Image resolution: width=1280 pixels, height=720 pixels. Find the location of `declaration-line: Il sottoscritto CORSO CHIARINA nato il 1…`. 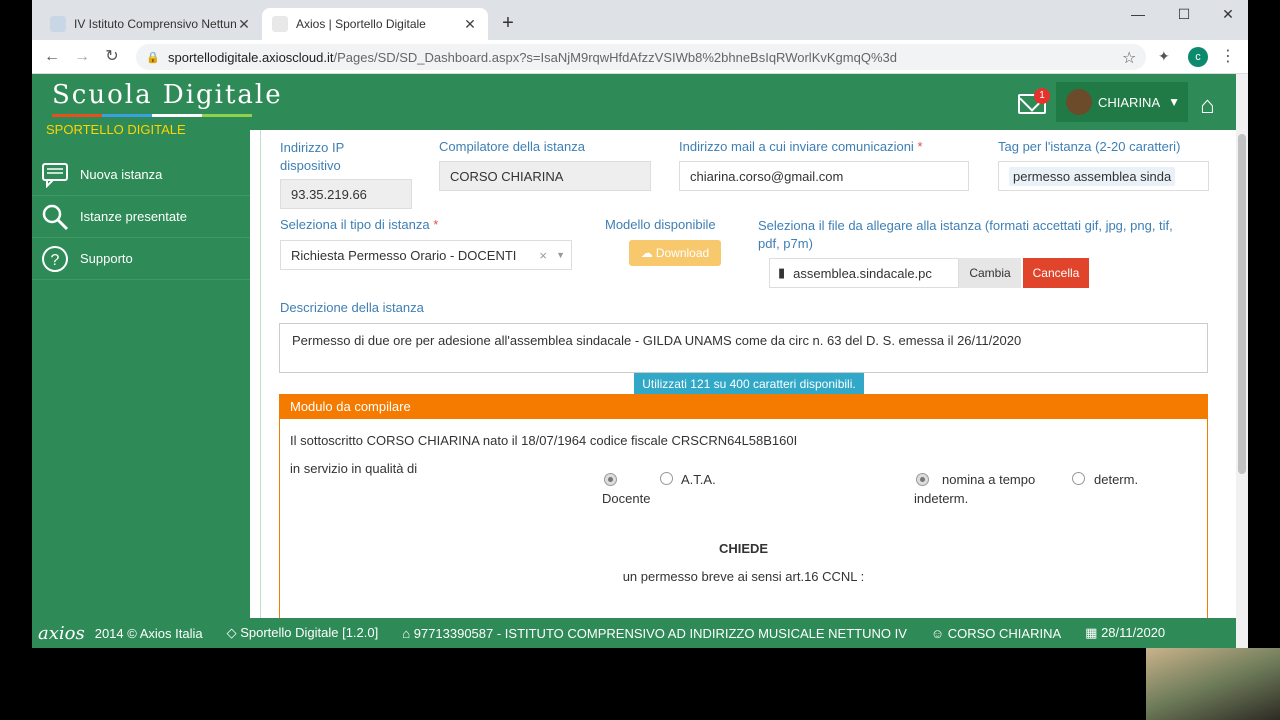

declaration-line: Il sottoscritto CORSO CHIARINA nato il 1… is located at coordinates (544, 440).